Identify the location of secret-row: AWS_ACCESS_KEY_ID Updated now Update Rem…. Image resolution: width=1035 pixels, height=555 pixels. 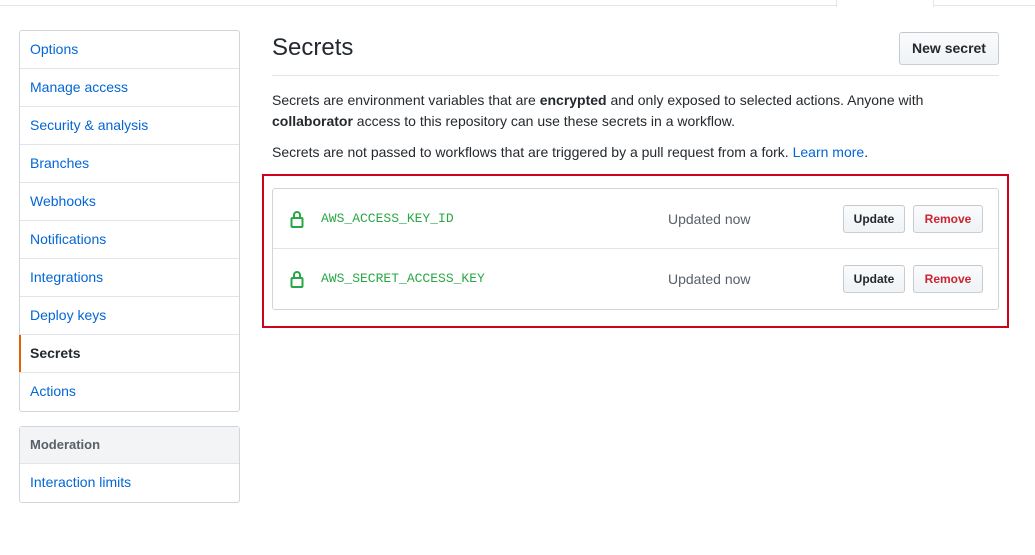
(635, 219).